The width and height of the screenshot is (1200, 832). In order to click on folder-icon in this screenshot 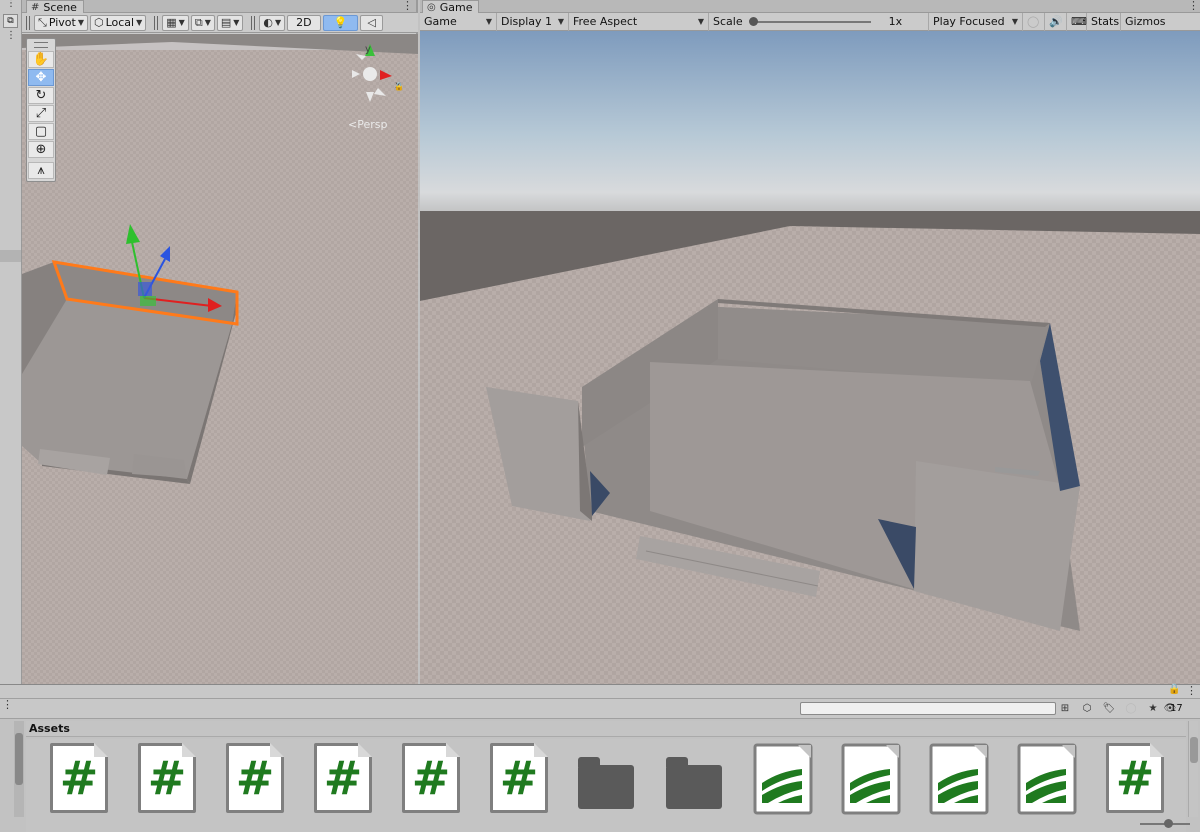, I will do `click(694, 783)`.